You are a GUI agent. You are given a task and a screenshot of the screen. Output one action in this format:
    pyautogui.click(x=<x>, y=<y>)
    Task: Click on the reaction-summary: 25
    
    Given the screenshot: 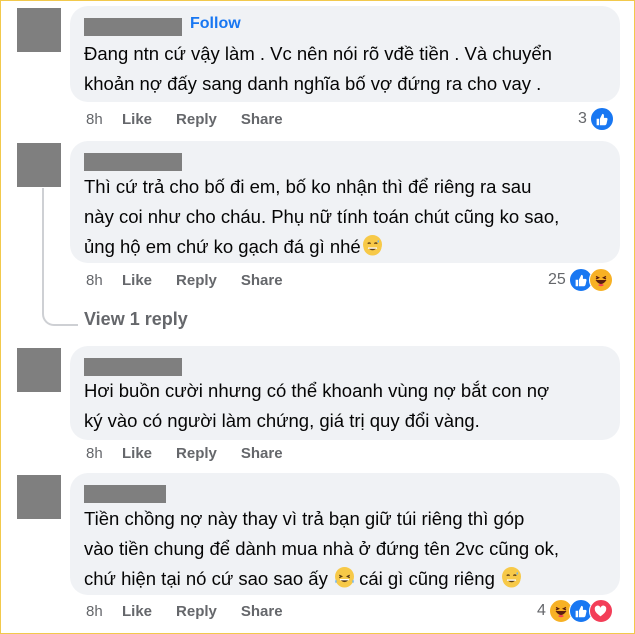 What is the action you would take?
    pyautogui.click(x=580, y=280)
    